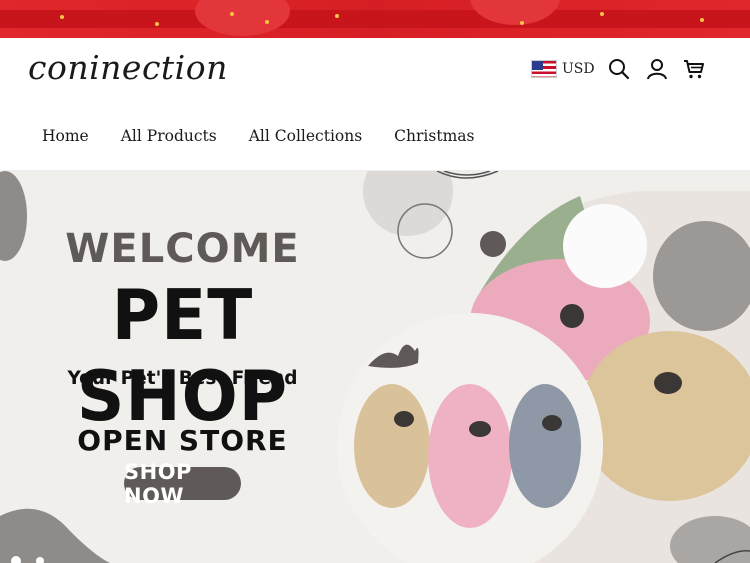  Describe the element at coordinates (470, 456) in the screenshot. I see `pink-outfit` at that location.